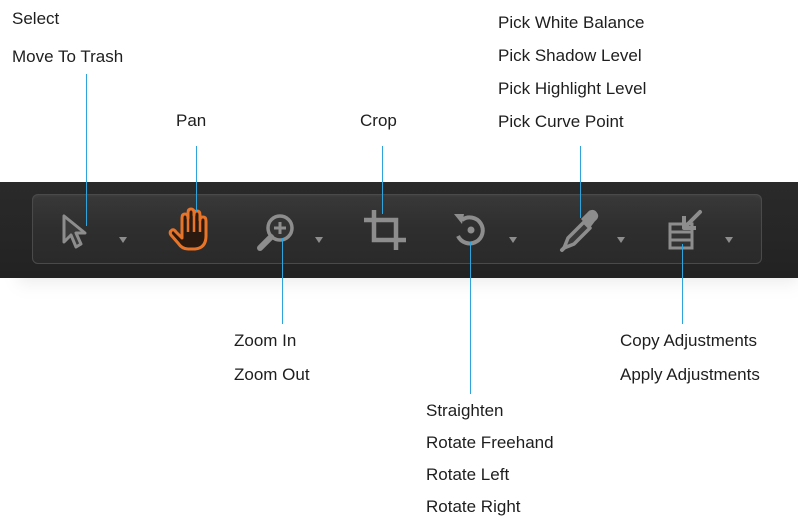 The width and height of the screenshot is (798, 522). Describe the element at coordinates (319, 240) in the screenshot. I see `zoom-tool-dropdown-caret` at that location.